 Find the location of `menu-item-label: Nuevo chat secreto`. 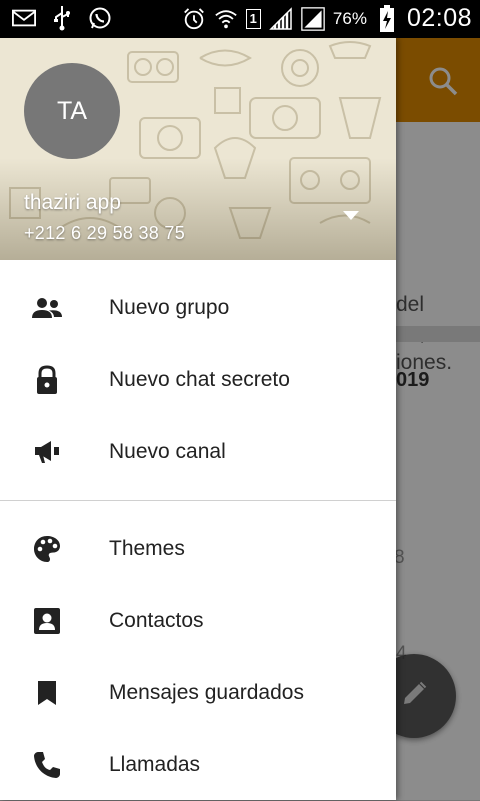

menu-item-label: Nuevo chat secreto is located at coordinates (199, 379).